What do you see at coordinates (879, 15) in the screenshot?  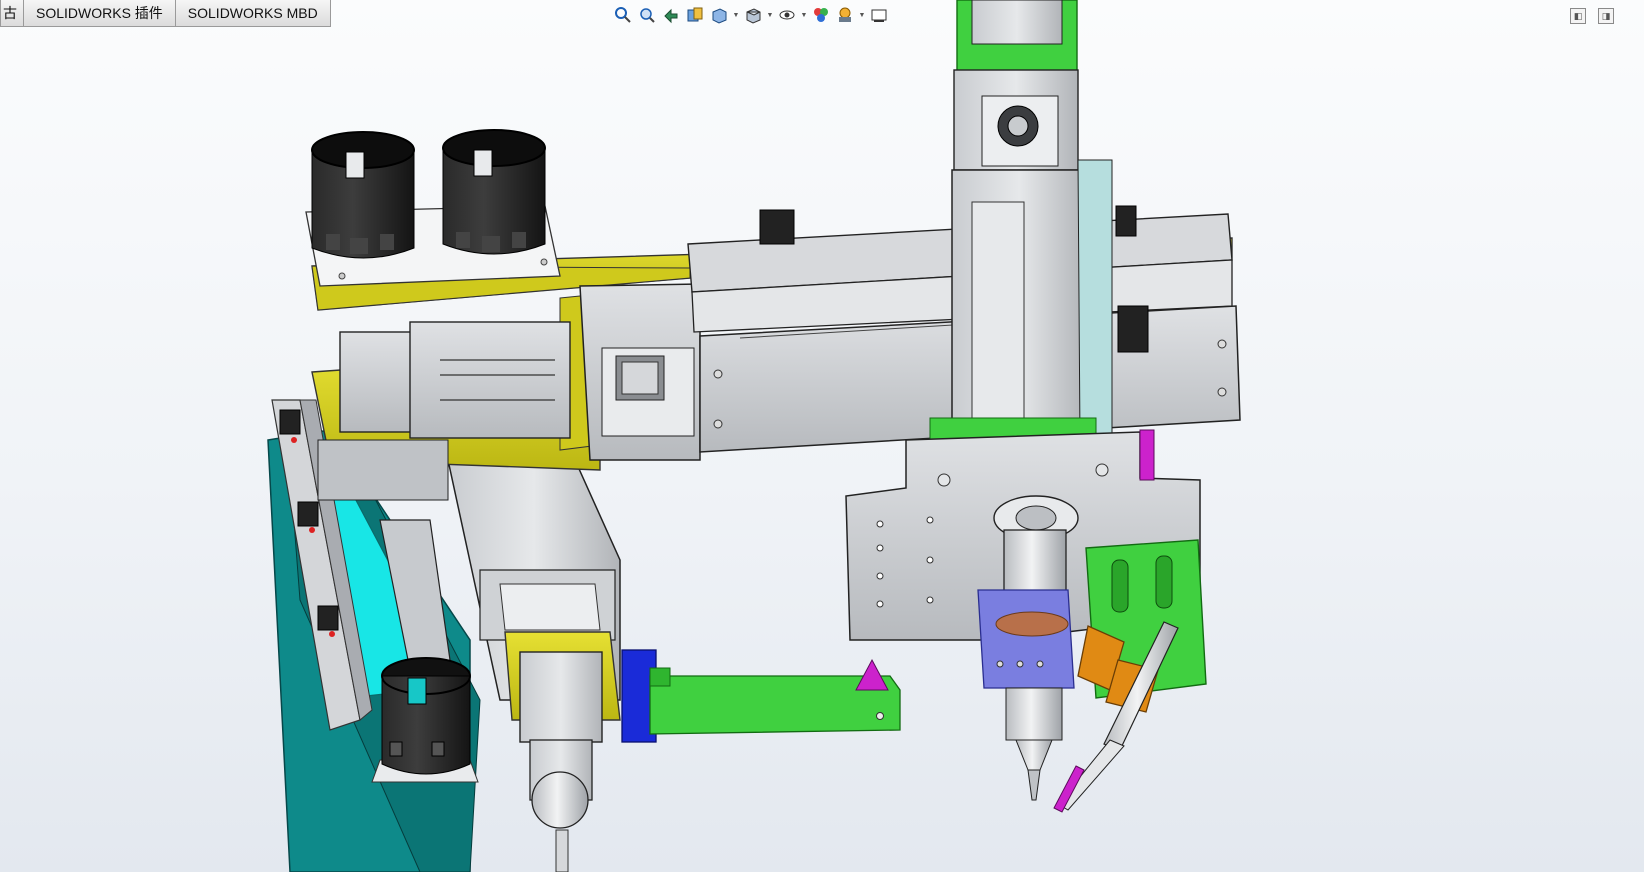 I see `view-settings-icon` at bounding box center [879, 15].